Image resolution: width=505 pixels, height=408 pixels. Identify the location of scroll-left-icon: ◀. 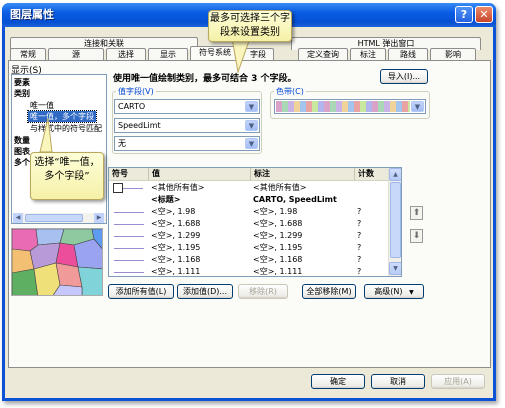
(18, 218).